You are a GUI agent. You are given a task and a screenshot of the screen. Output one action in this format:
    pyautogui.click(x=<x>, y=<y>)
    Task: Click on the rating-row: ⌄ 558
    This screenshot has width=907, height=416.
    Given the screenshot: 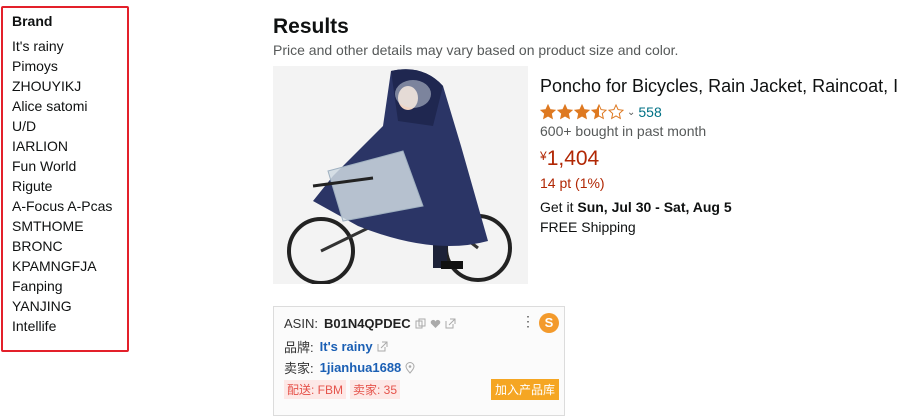 What is the action you would take?
    pyautogui.click(x=601, y=112)
    